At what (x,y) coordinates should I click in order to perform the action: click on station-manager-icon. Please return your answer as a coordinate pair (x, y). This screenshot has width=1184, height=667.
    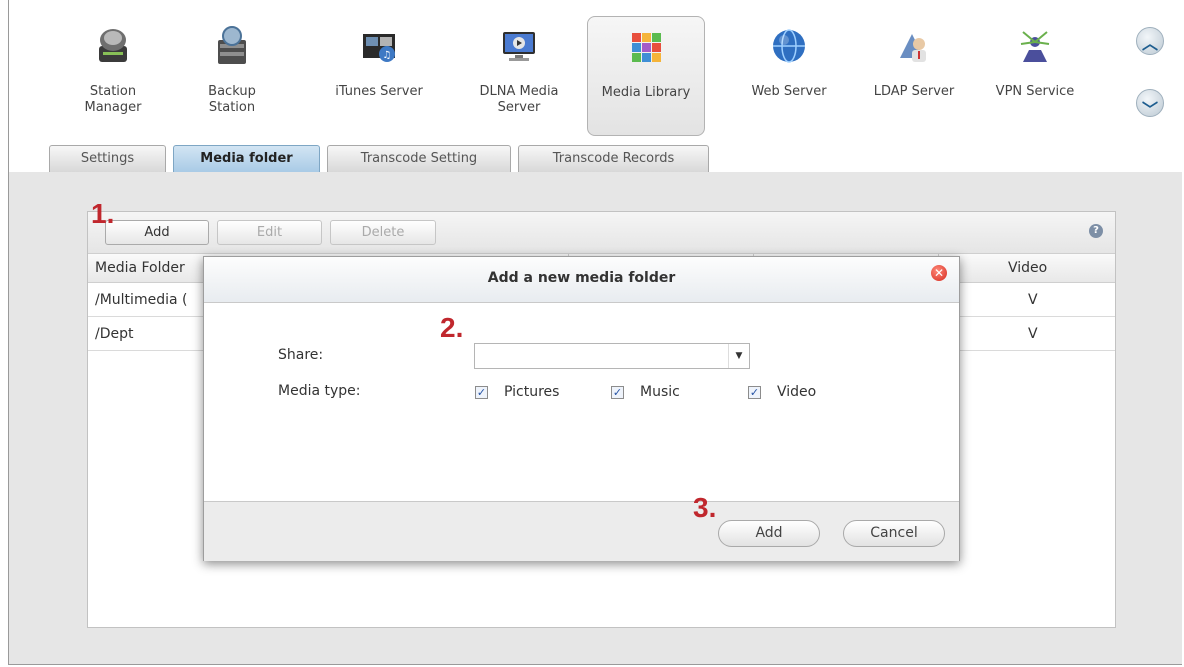
    Looking at the image, I should click on (113, 45).